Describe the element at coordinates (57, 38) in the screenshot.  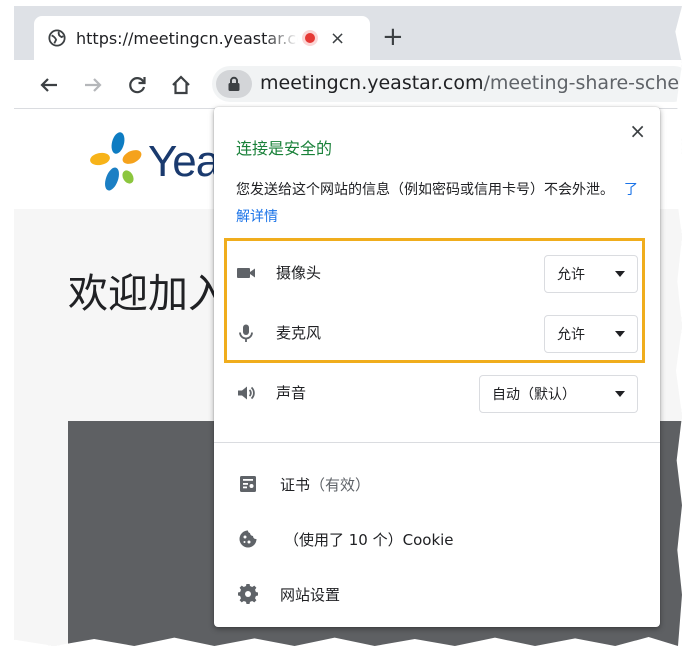
I see `globe-icon` at that location.